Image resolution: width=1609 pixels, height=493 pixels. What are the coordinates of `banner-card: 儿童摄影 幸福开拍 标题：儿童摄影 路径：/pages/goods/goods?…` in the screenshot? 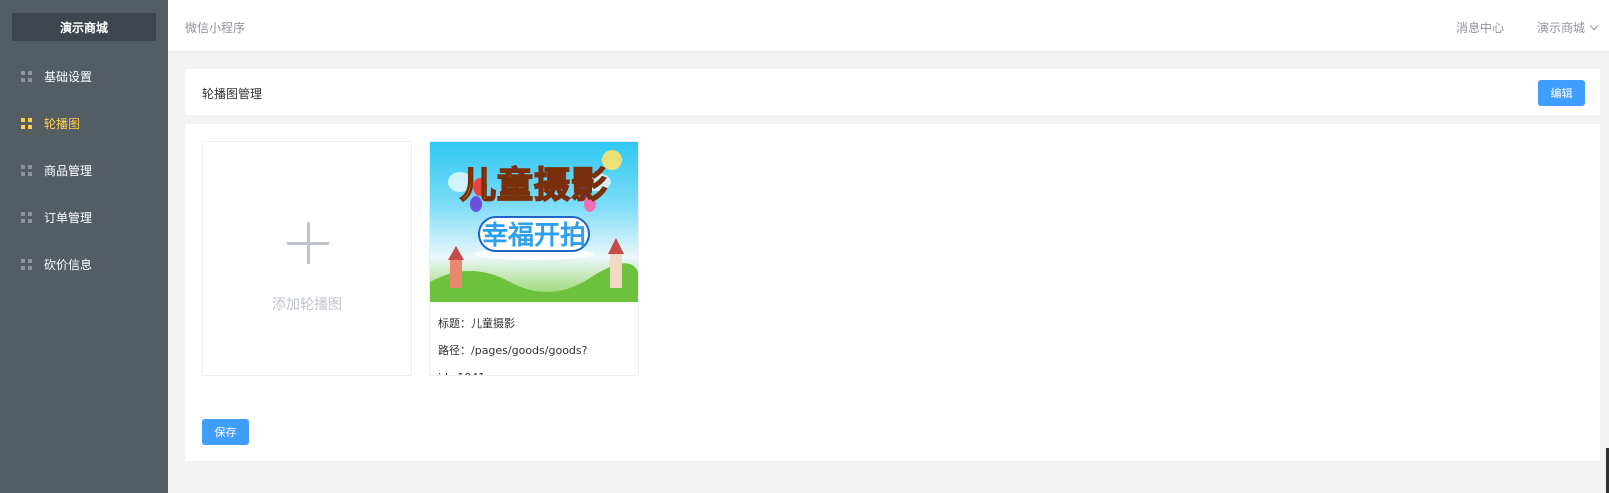 It's located at (534, 258).